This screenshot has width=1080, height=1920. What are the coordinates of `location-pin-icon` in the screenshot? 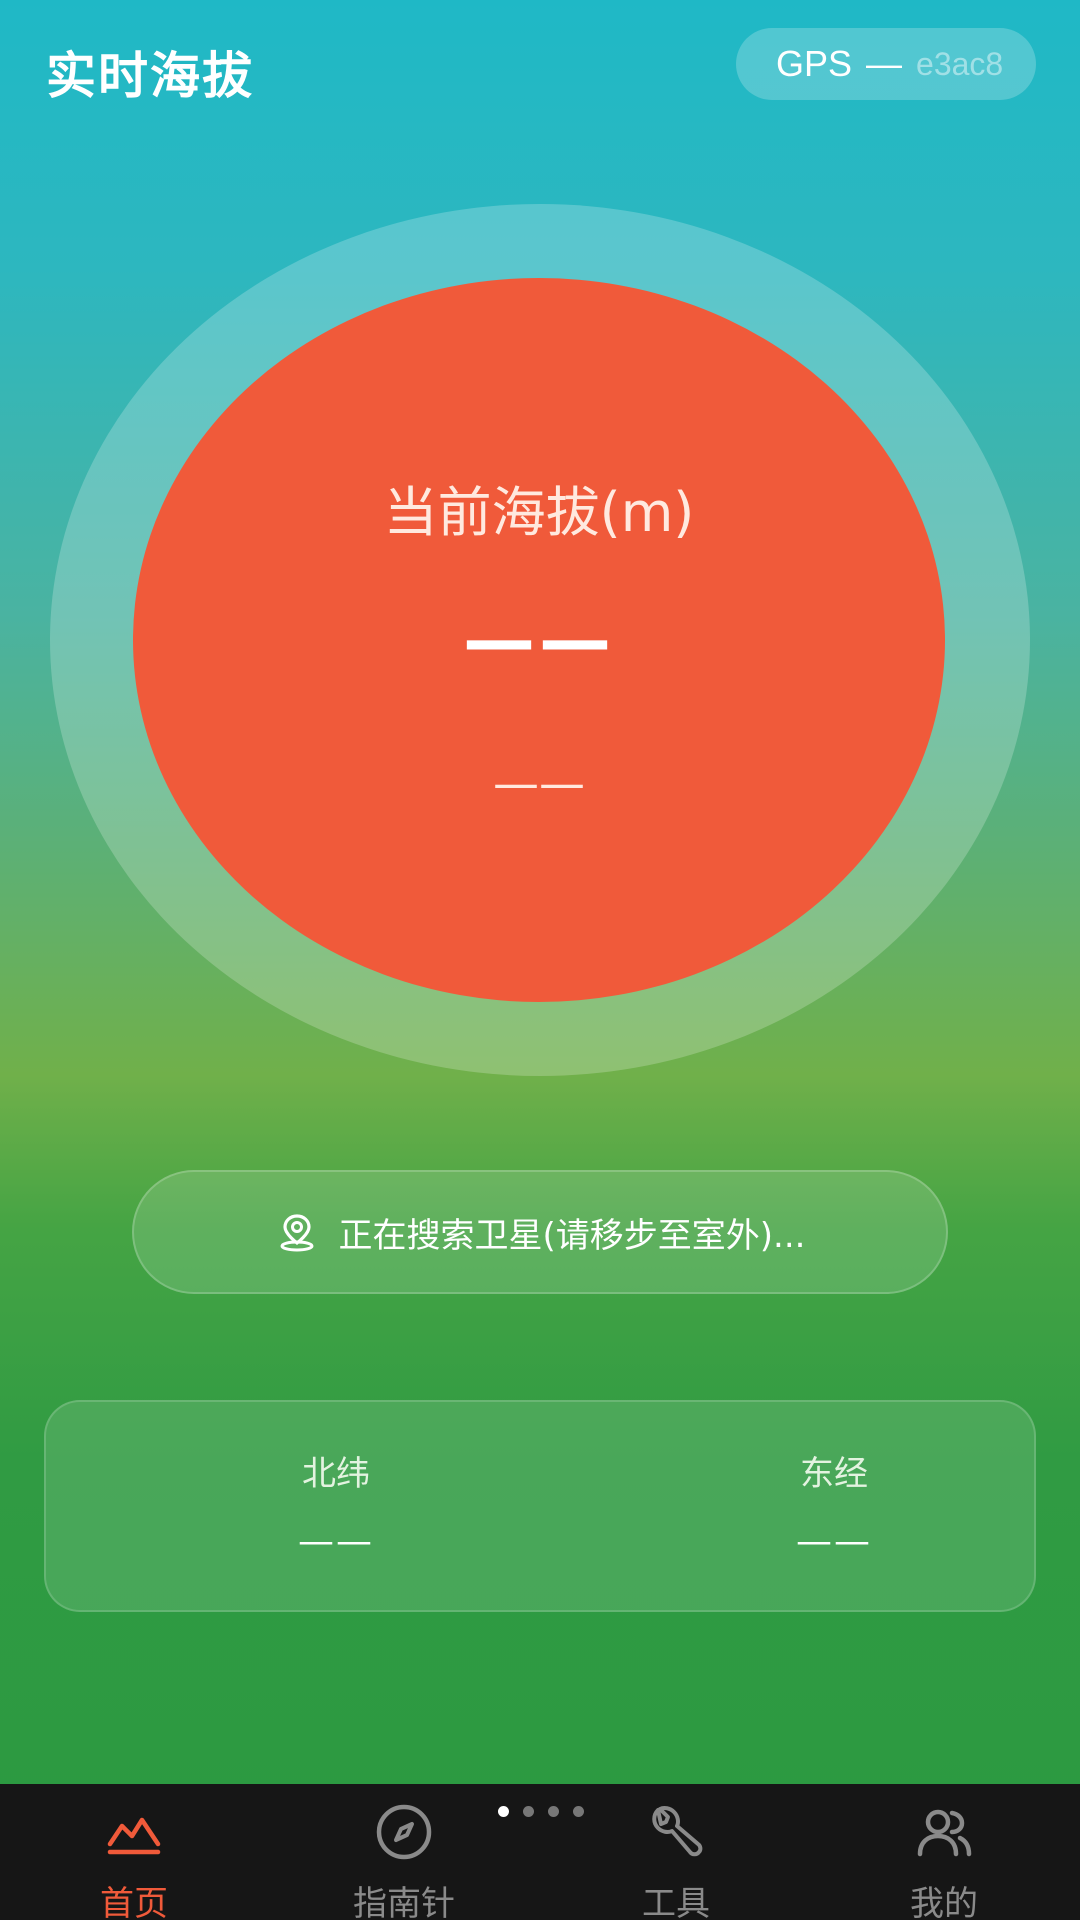 It's located at (297, 1233).